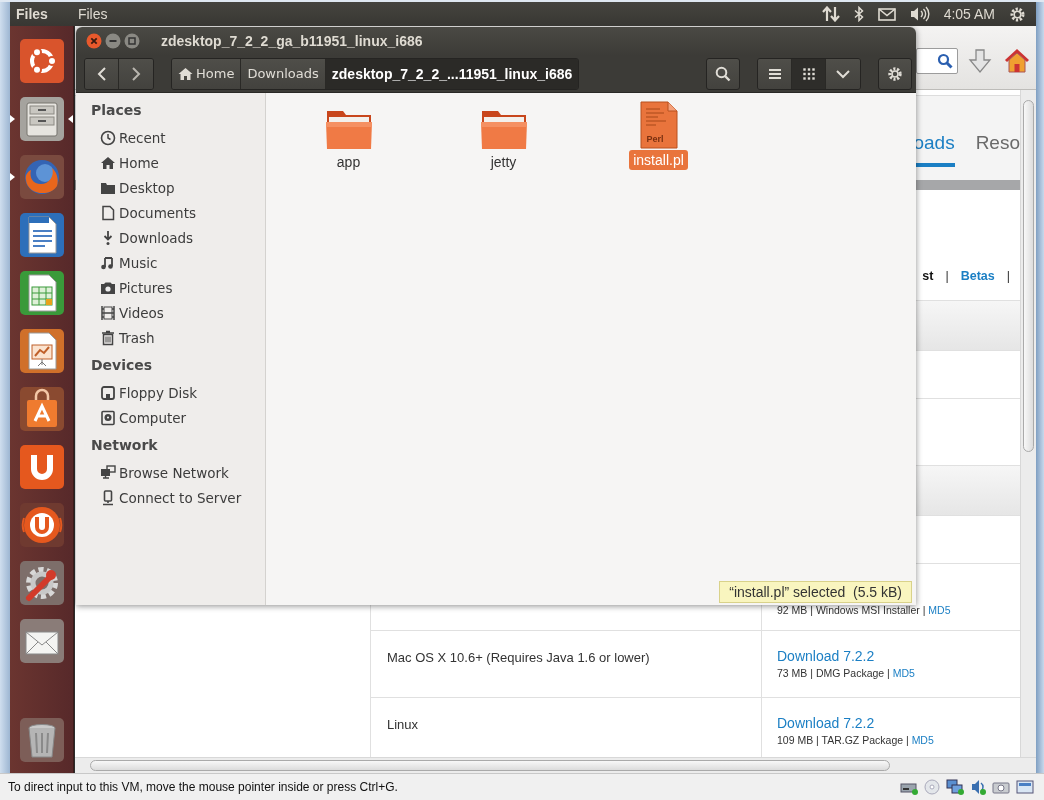  What do you see at coordinates (170, 212) in the screenshot?
I see `sidebar-item: Documents` at bounding box center [170, 212].